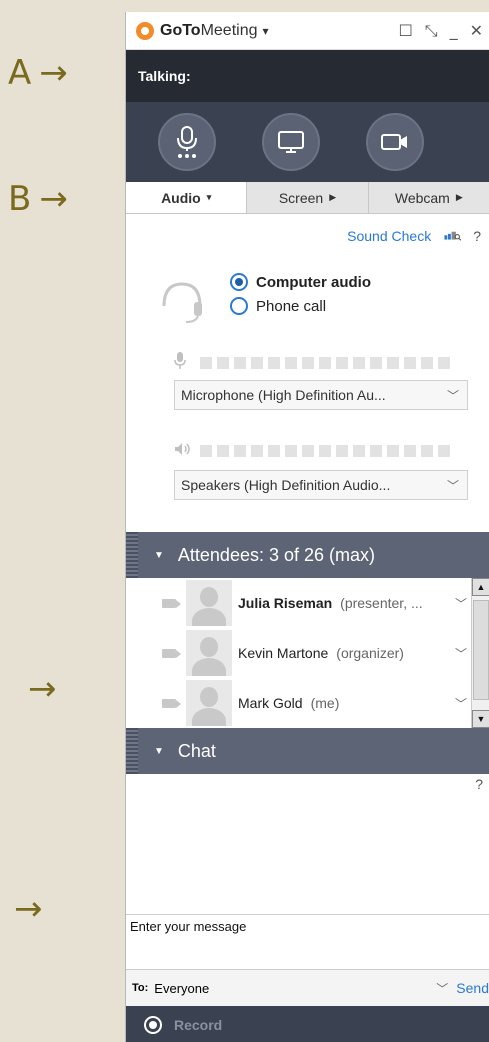  I want to click on tab-webcam: Webcam ▶, so click(428, 197).